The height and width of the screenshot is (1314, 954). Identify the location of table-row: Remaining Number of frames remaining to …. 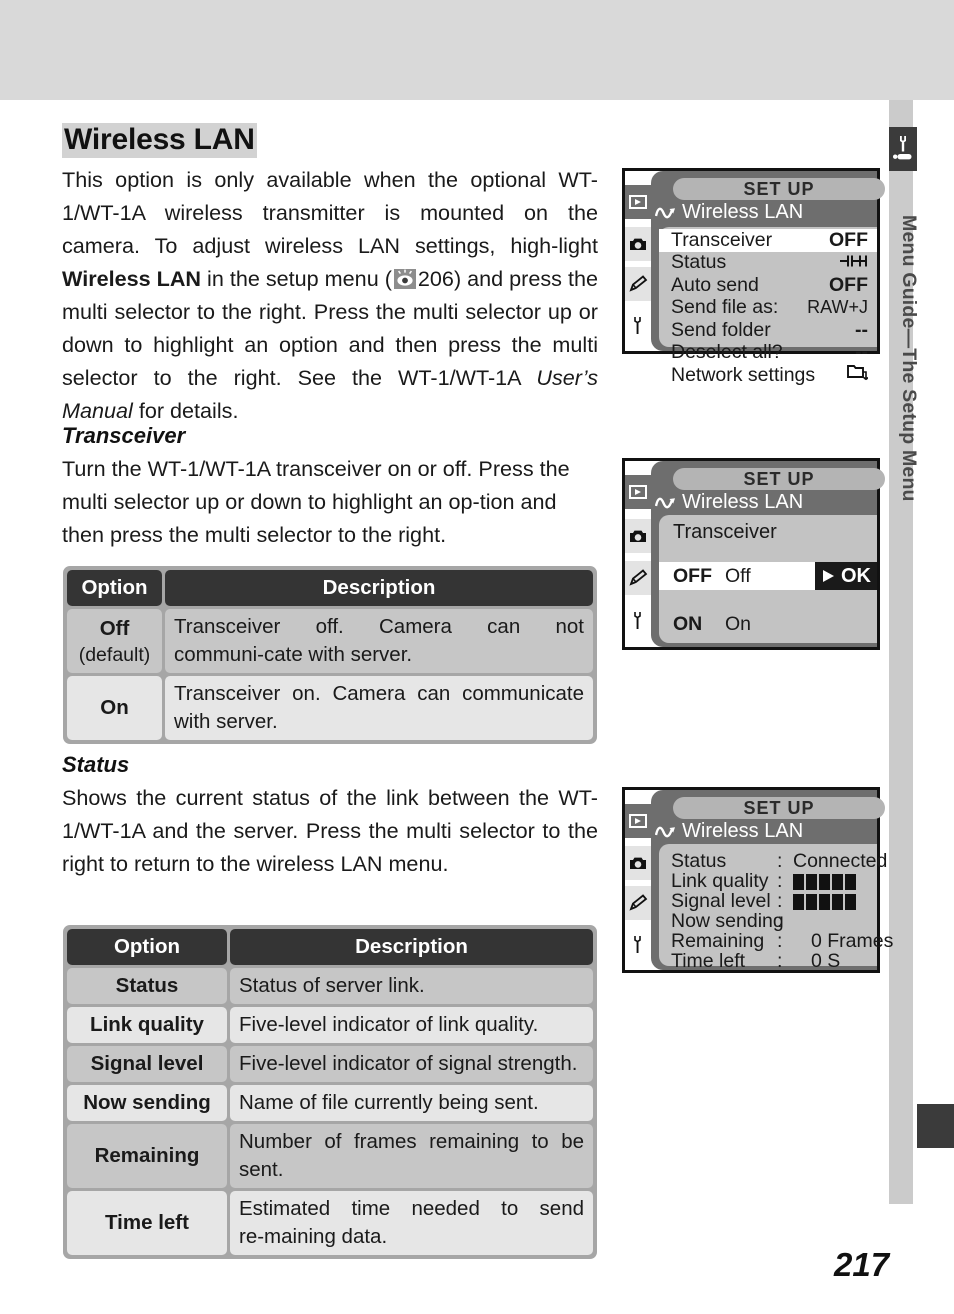
(330, 1156).